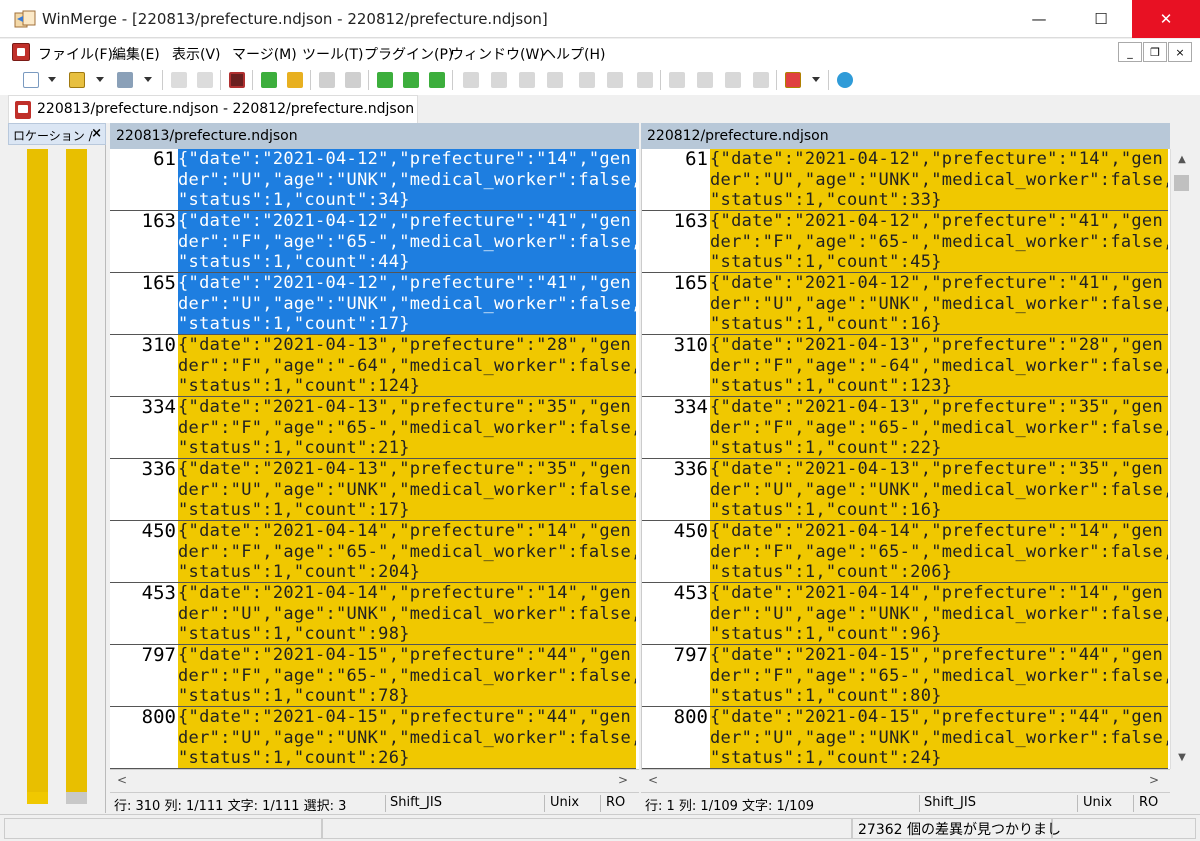  Describe the element at coordinates (196, 54) in the screenshot. I see `menu-view: 表示(V)` at that location.